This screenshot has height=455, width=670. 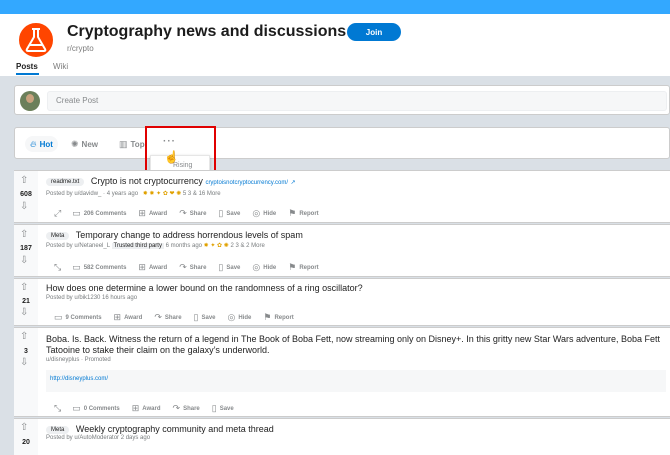 I want to click on comments-button: ⤡ ▭ 582 Comments, so click(x=90, y=267).